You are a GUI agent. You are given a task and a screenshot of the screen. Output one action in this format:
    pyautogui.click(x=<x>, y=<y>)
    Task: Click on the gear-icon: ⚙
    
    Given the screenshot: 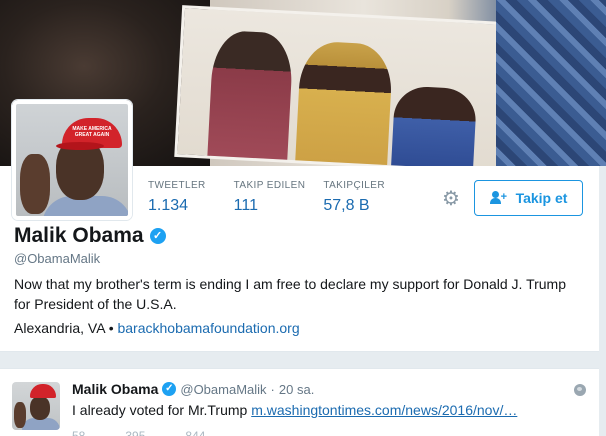 What is the action you would take?
    pyautogui.click(x=451, y=199)
    